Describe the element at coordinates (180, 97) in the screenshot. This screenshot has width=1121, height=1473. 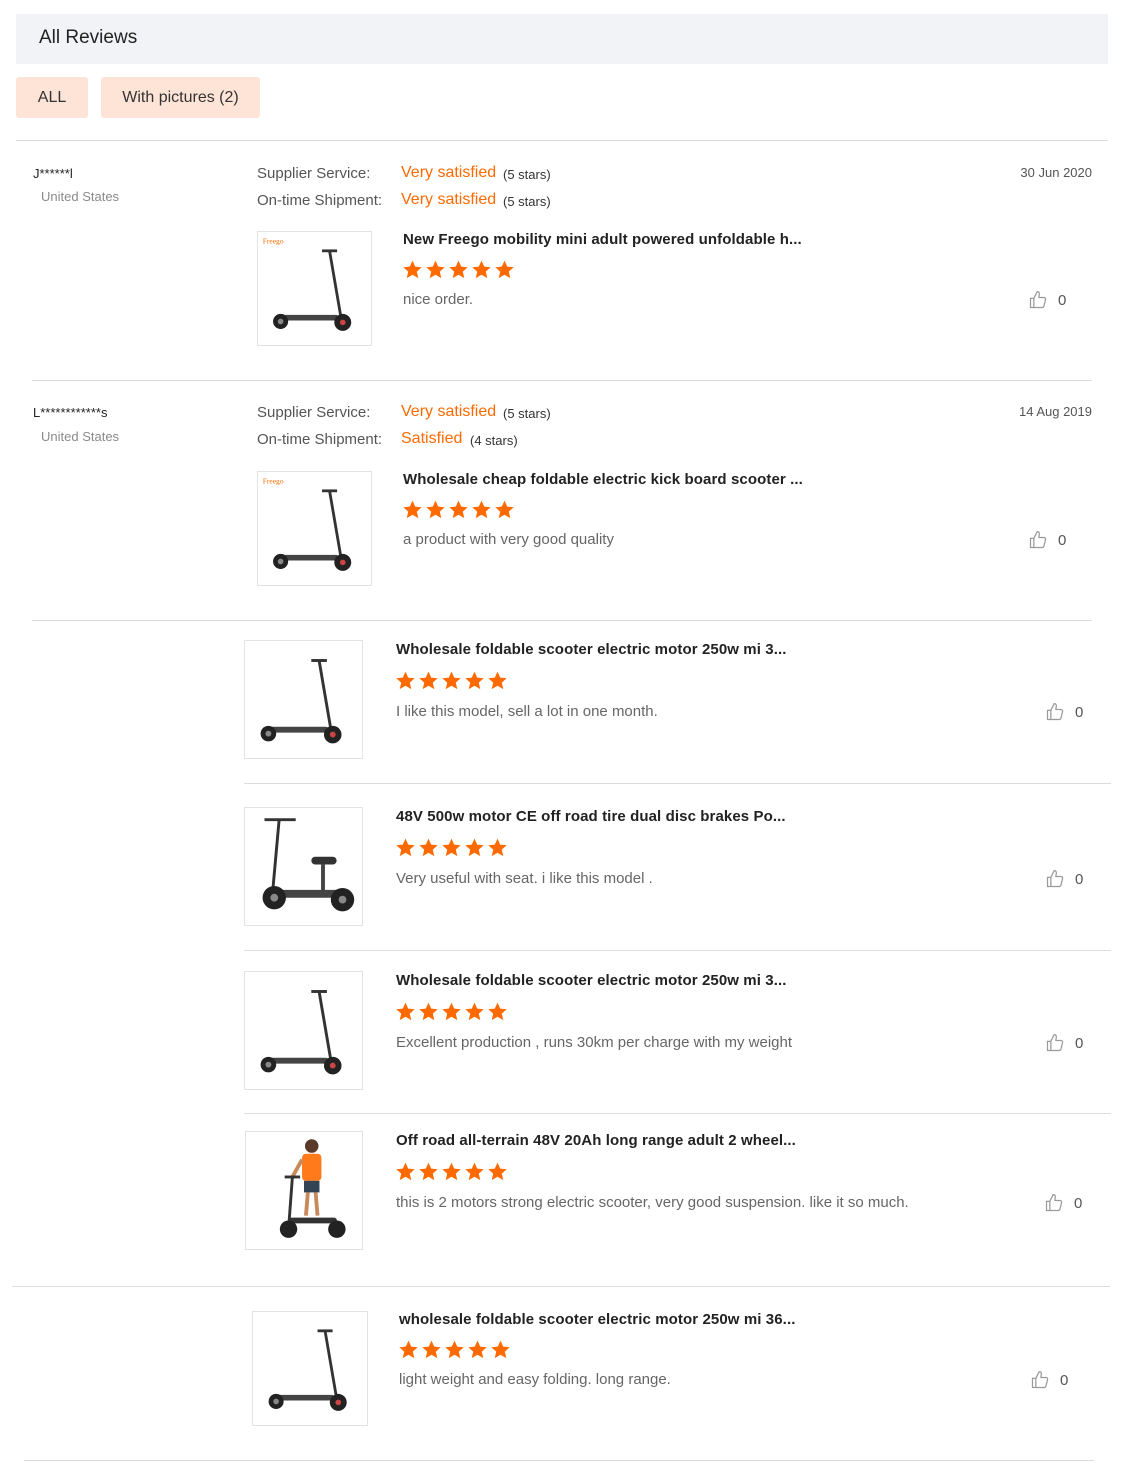
I see `filter-with-pictures-button: With pictures (2)` at that location.